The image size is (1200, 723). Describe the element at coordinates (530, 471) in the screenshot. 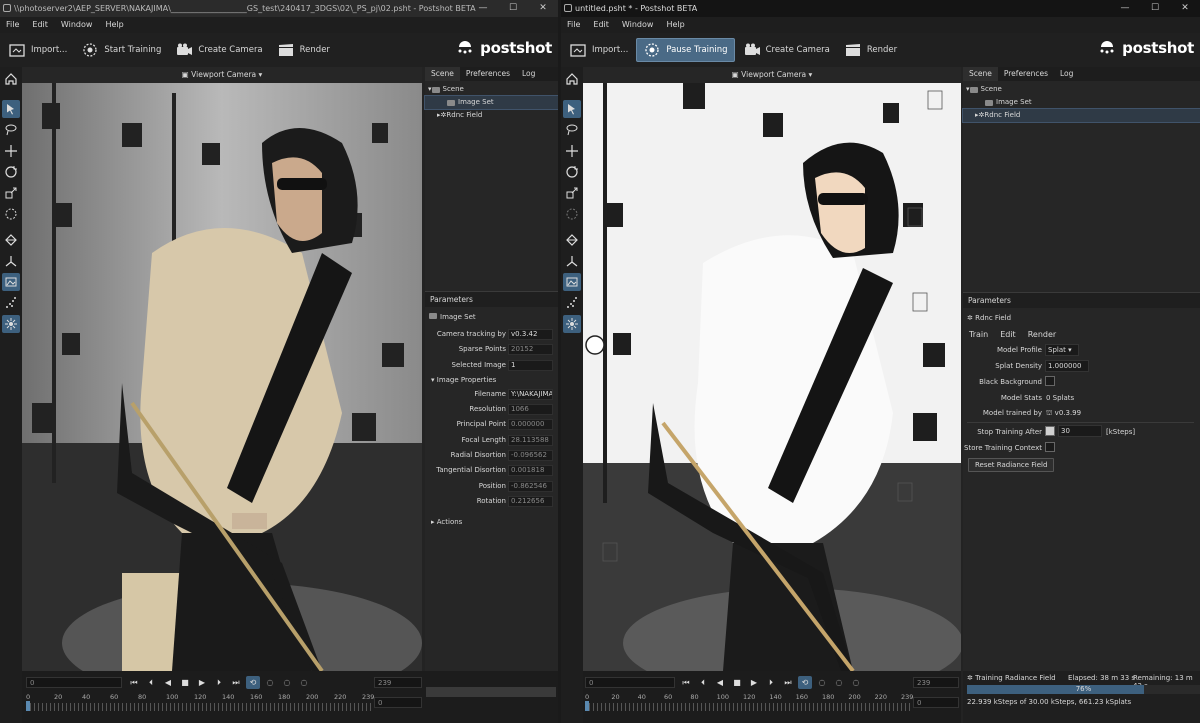

I see `param-value: 0.001818` at that location.